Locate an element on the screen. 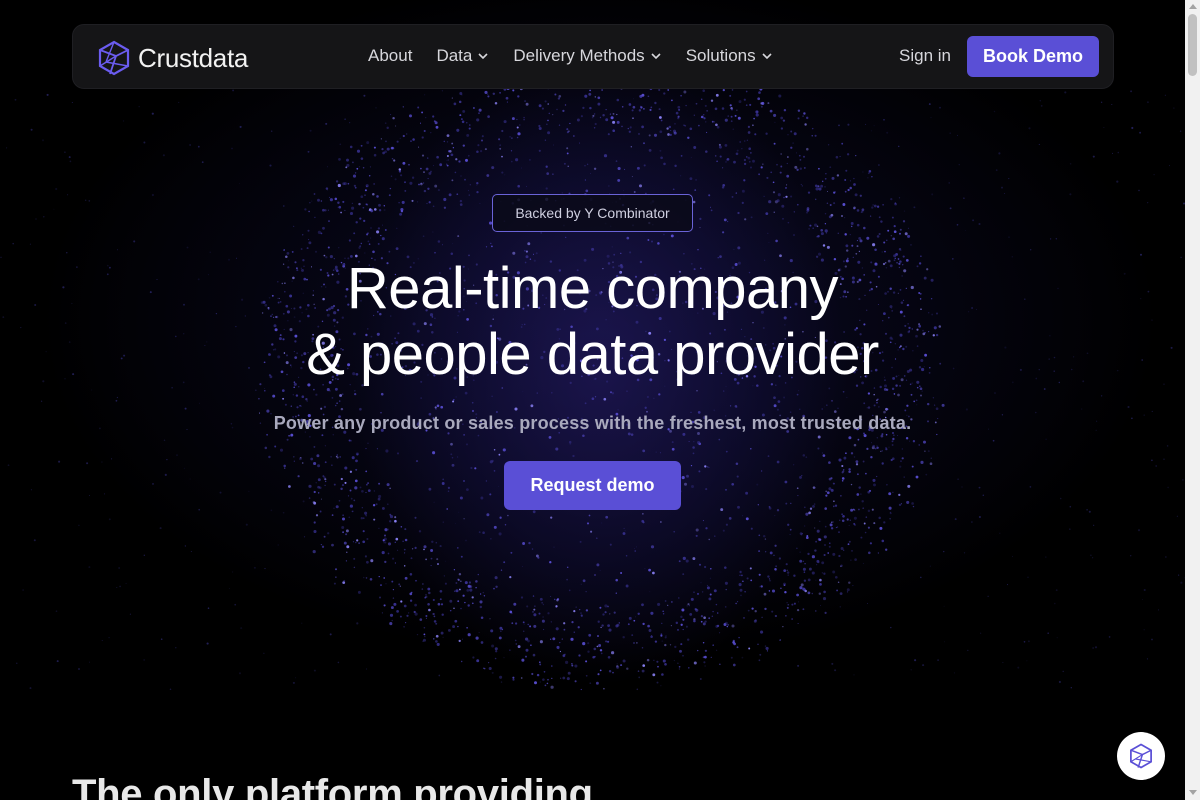 The image size is (1200, 800). chat-widget-button is located at coordinates (1141, 756).